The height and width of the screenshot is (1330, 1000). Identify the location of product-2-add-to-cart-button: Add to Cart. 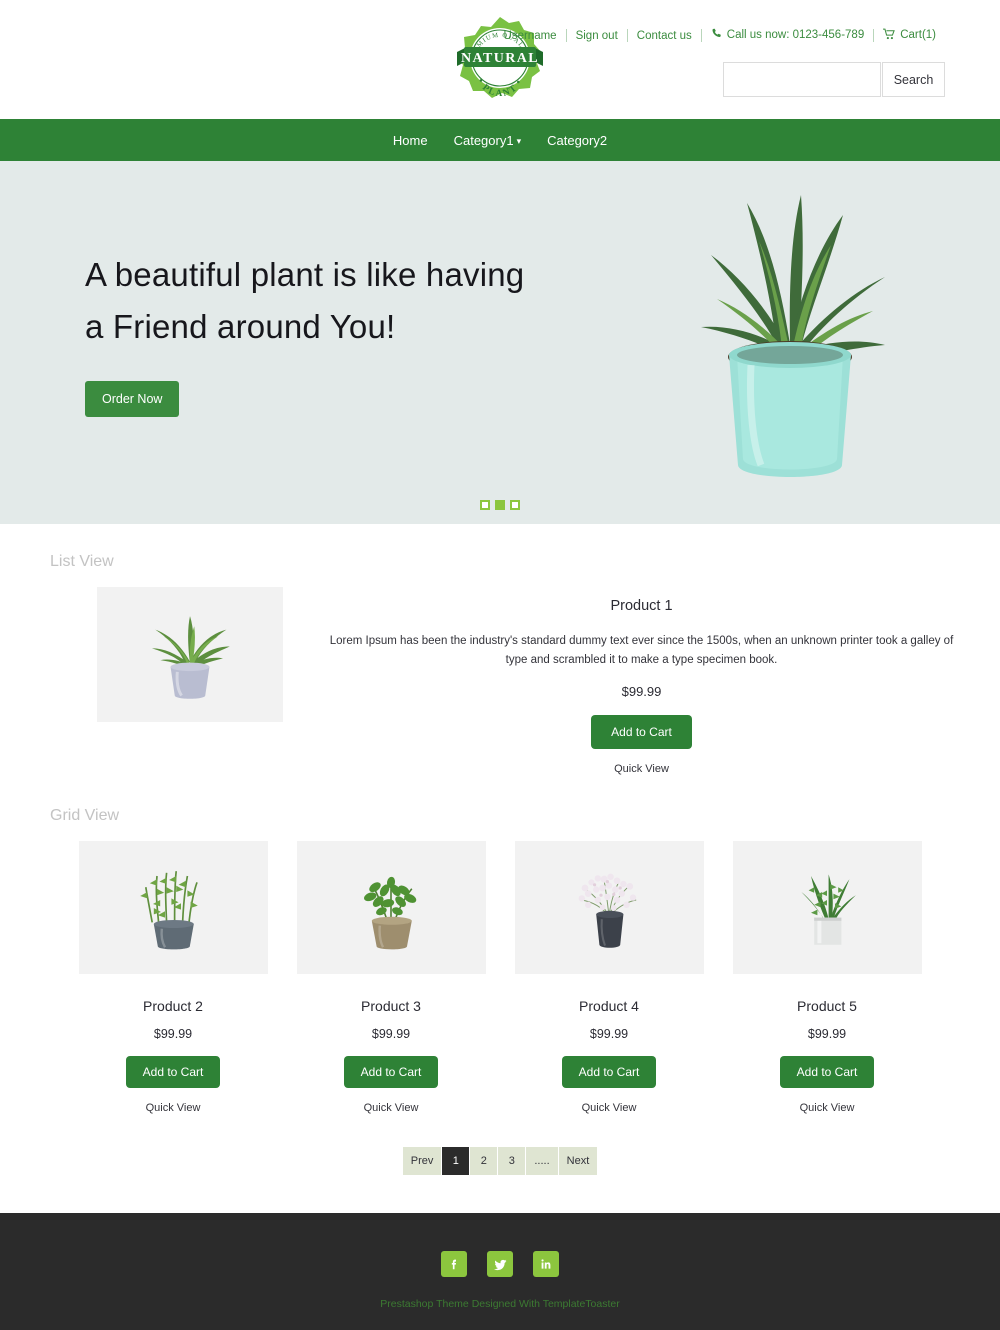
(173, 1072).